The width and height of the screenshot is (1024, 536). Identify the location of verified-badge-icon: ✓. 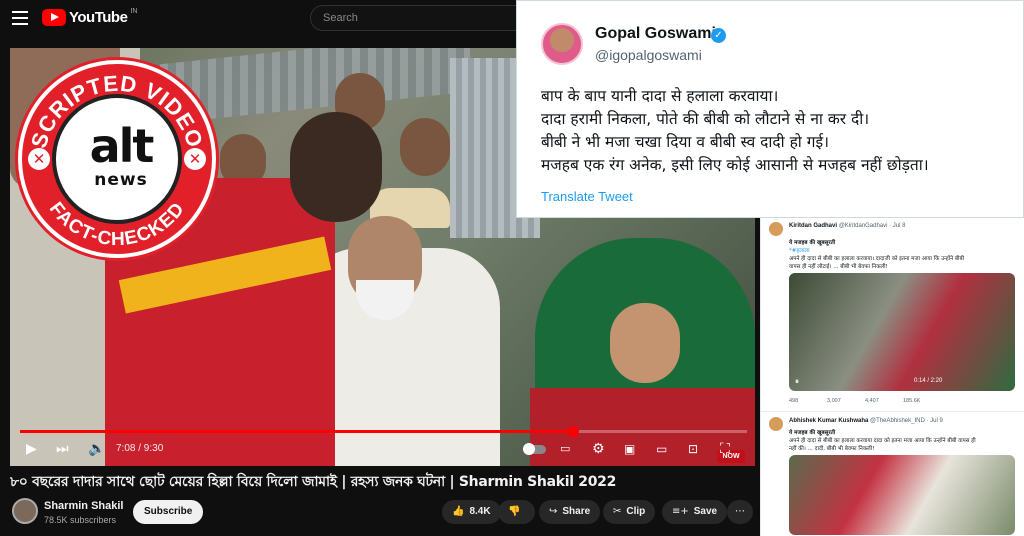
(718, 35).